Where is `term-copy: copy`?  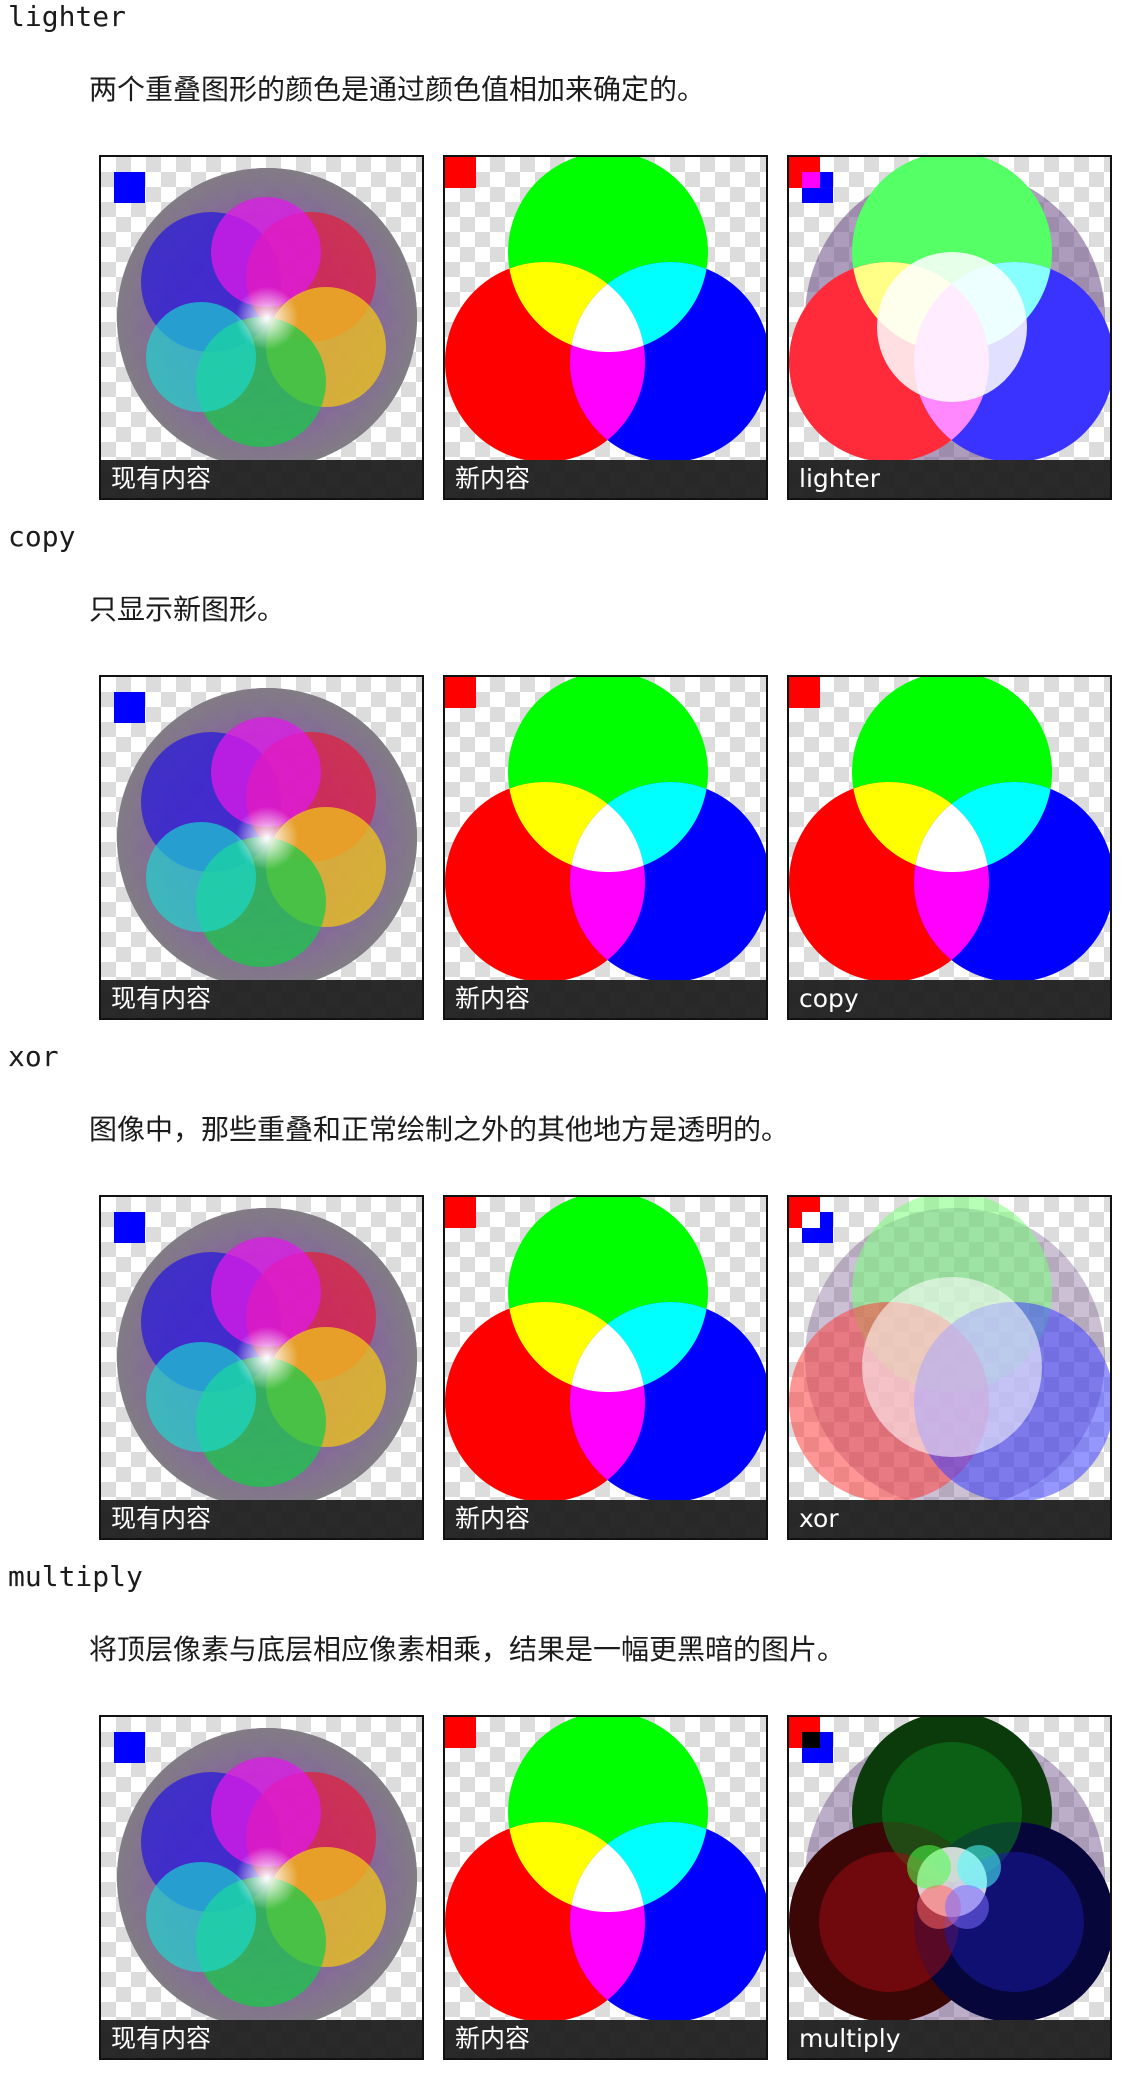
term-copy: copy is located at coordinates (42, 536).